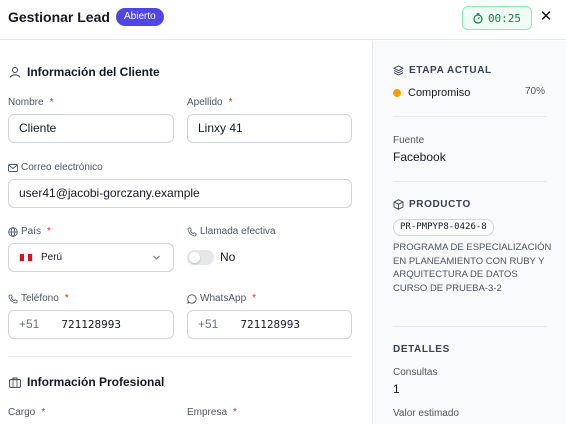 The height and width of the screenshot is (424, 566). I want to click on whatsapp-input: +51 721128993, so click(269, 324).